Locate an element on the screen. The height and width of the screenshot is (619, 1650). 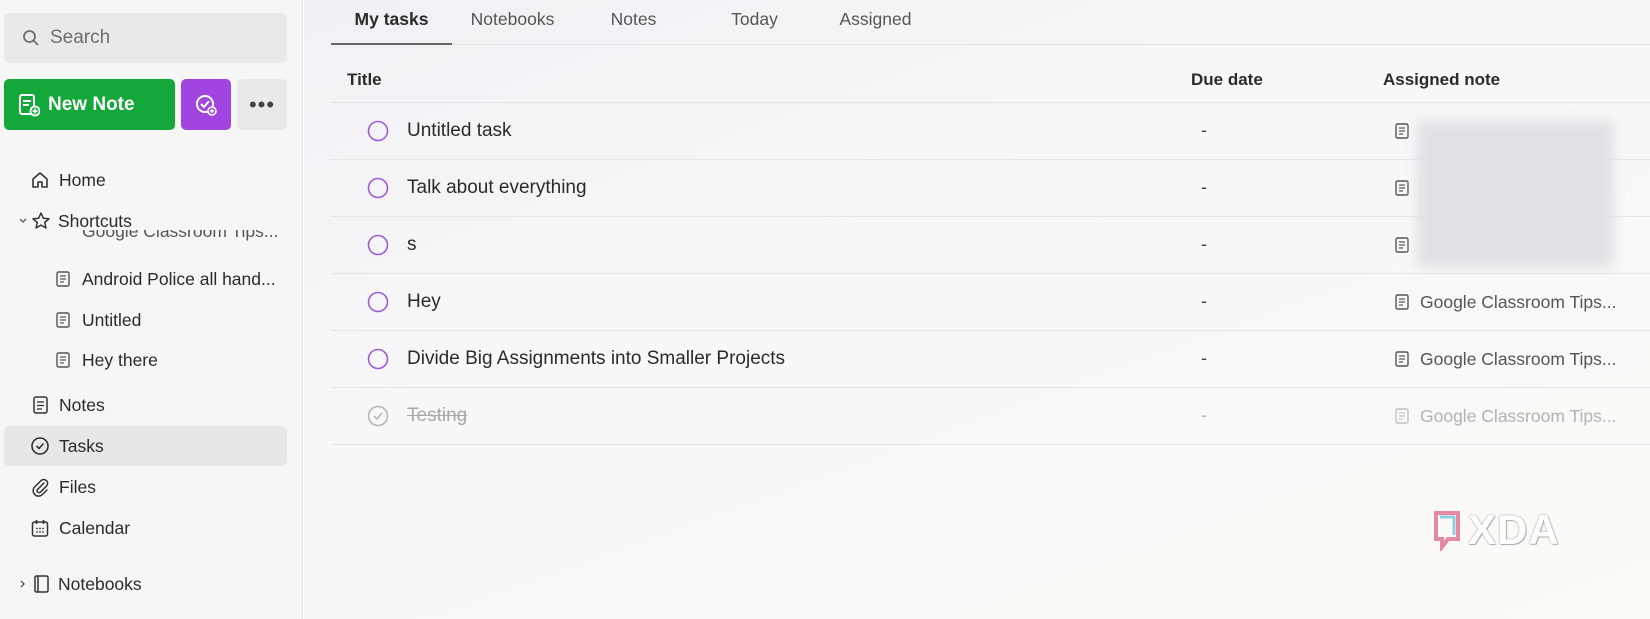
tasks-icon is located at coordinates (40, 446).